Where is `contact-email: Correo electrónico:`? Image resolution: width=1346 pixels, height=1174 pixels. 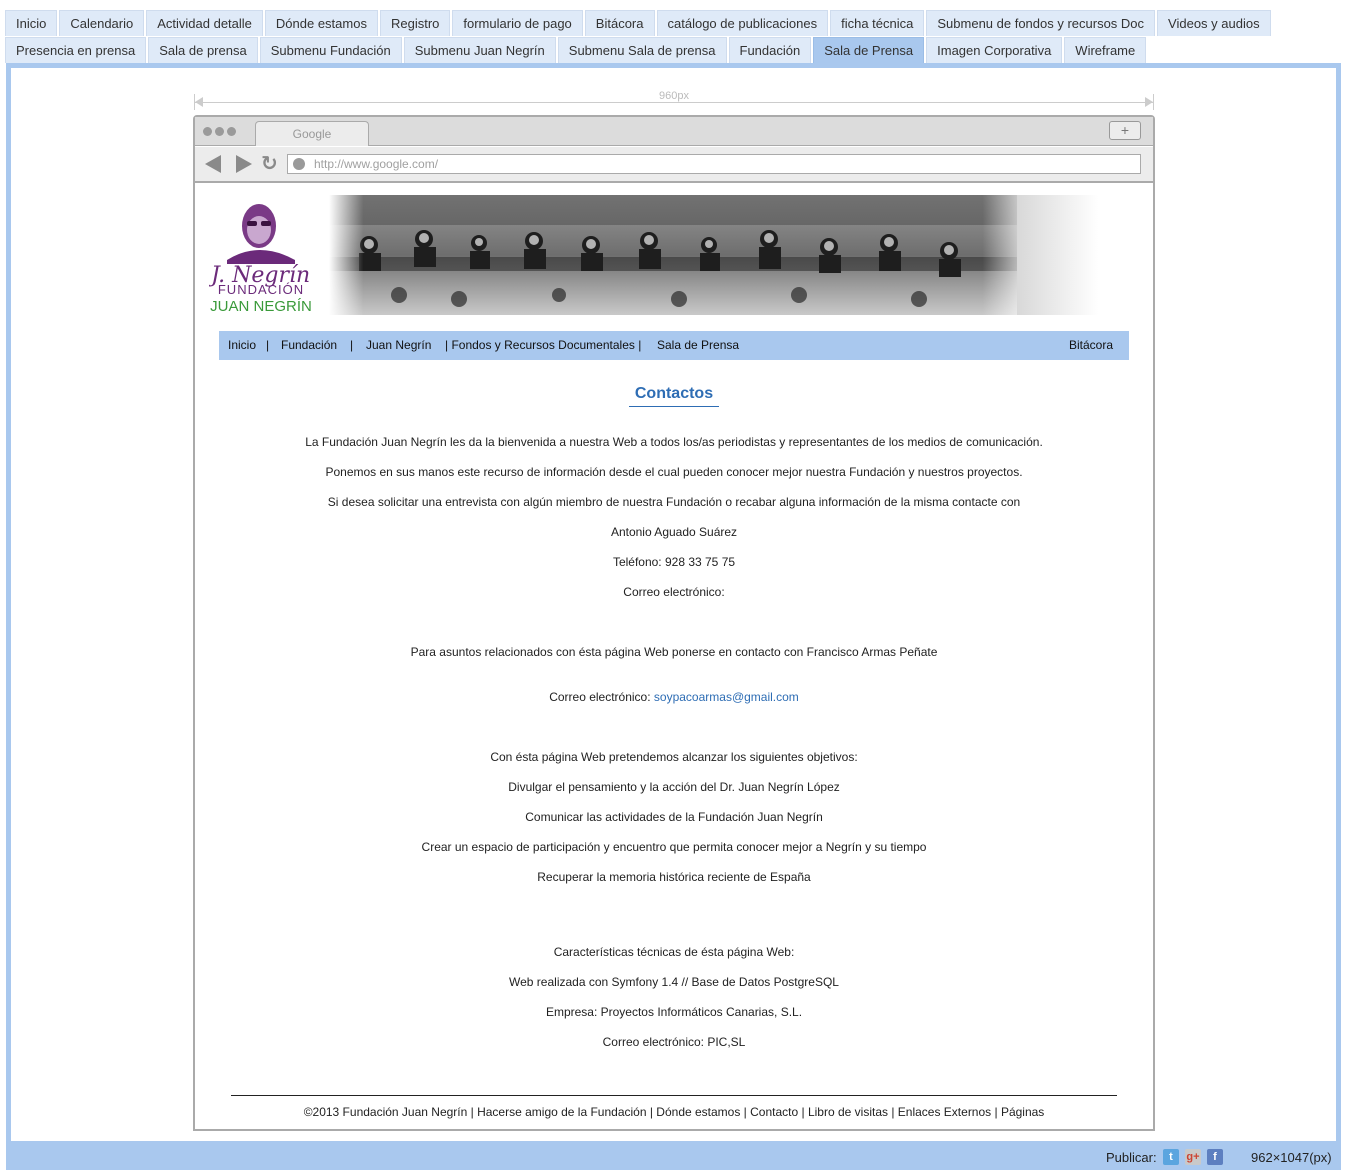
contact-email: Correo electrónico: is located at coordinates (674, 592).